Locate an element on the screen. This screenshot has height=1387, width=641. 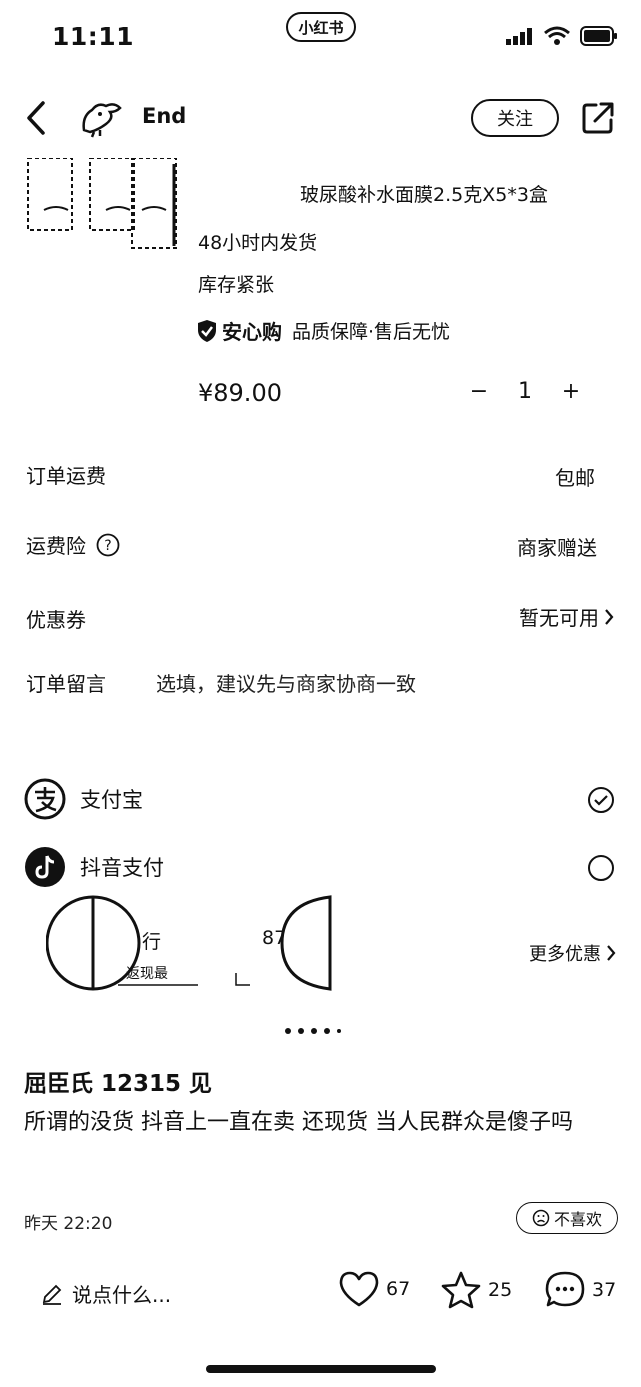
product-image is located at coordinates (102, 205).